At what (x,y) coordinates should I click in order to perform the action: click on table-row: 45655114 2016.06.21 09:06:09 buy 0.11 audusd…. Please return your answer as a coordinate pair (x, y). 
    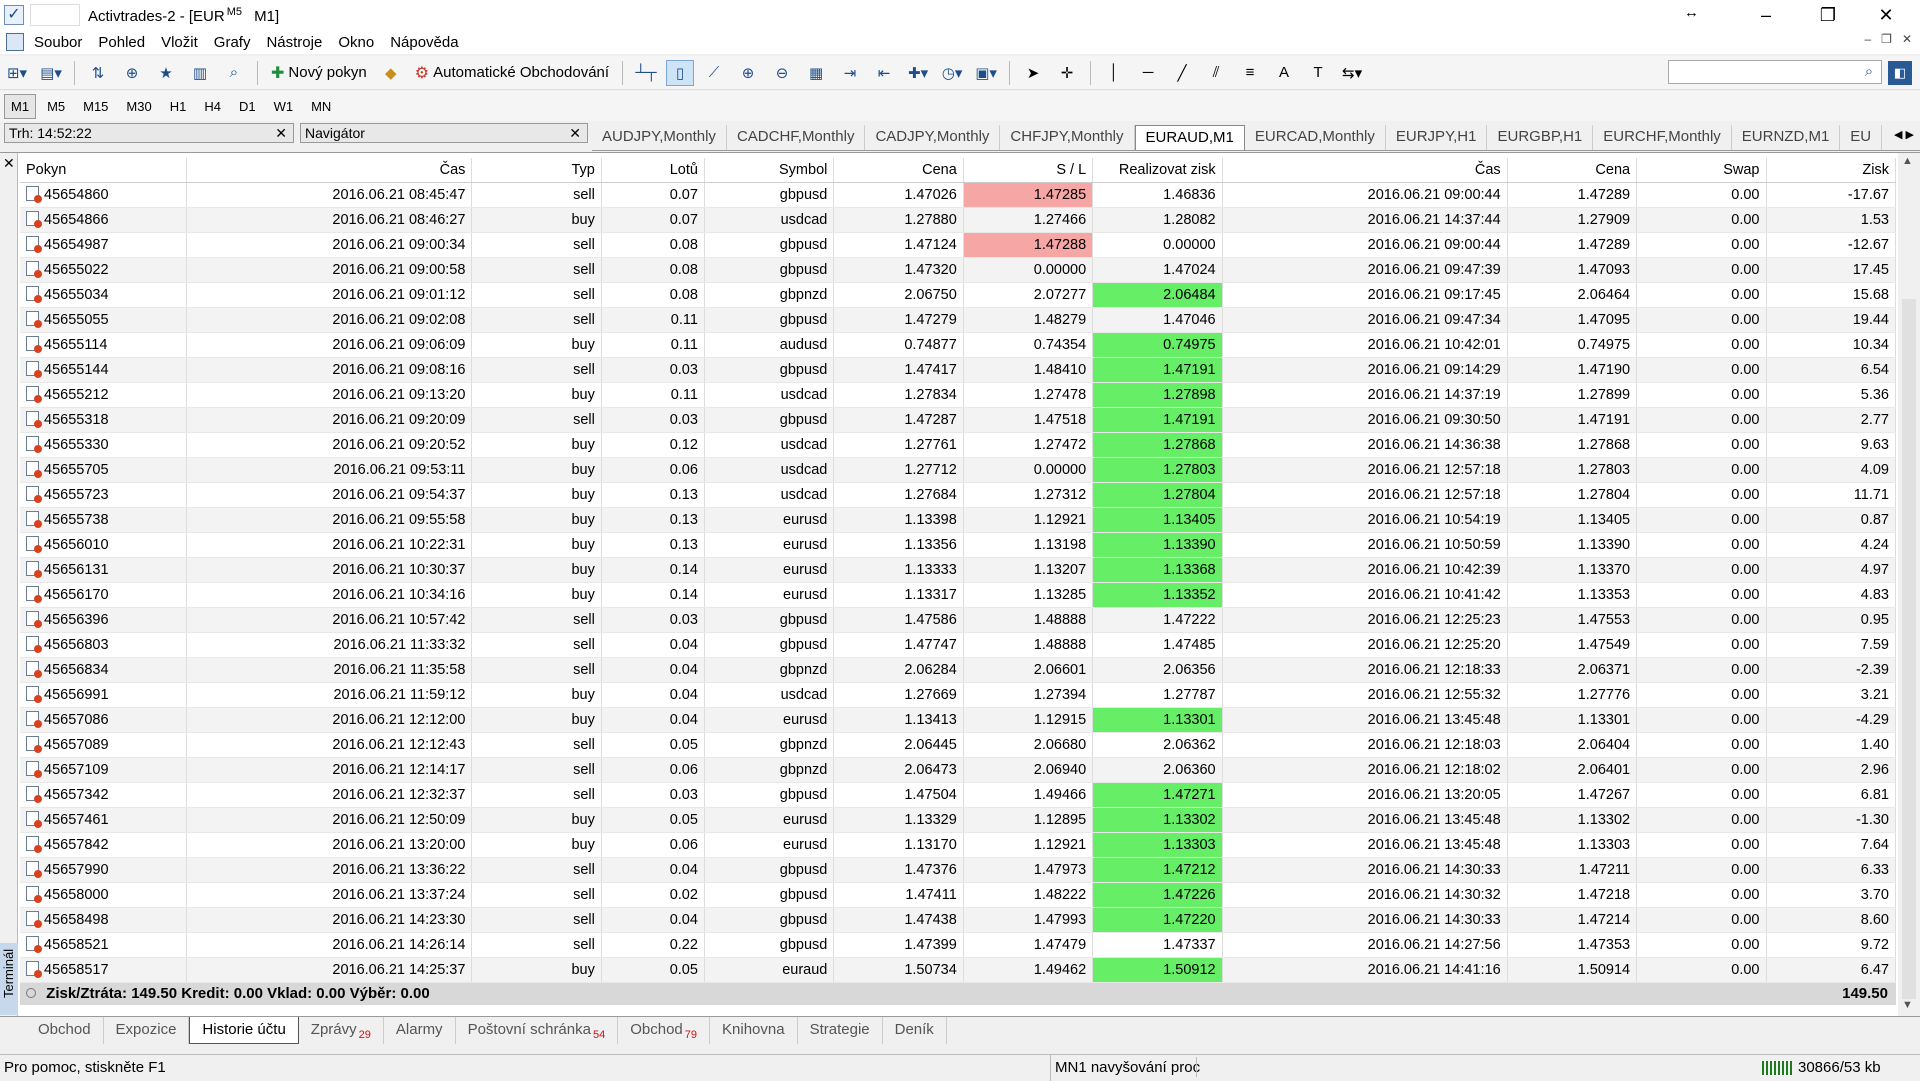
    Looking at the image, I should click on (958, 345).